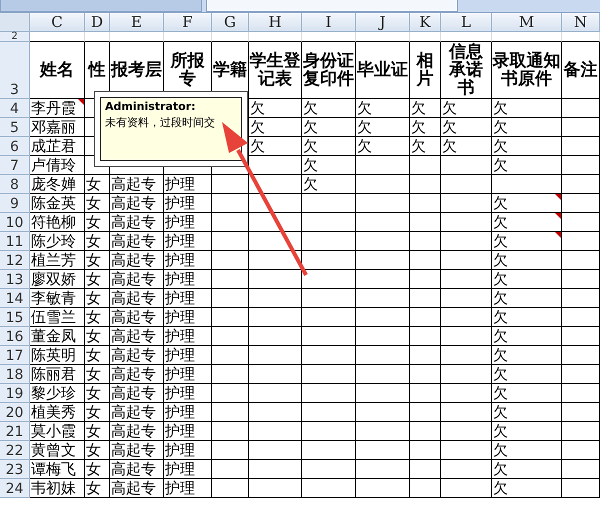 This screenshot has width=600, height=510. I want to click on column-header: M, so click(527, 22).